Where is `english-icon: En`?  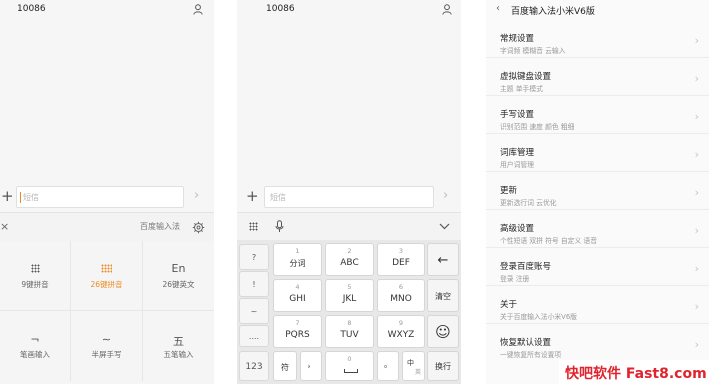
english-icon: En is located at coordinates (178, 268).